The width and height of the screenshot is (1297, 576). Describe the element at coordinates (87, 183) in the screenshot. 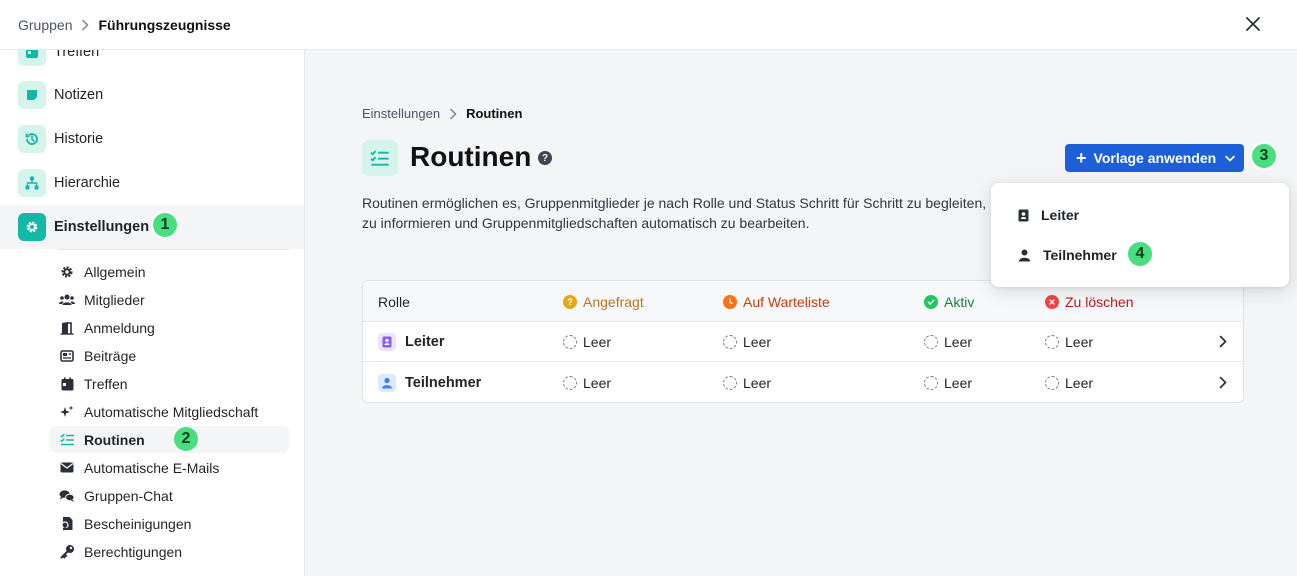

I see `sidebar-item-label: Hierarchie` at that location.